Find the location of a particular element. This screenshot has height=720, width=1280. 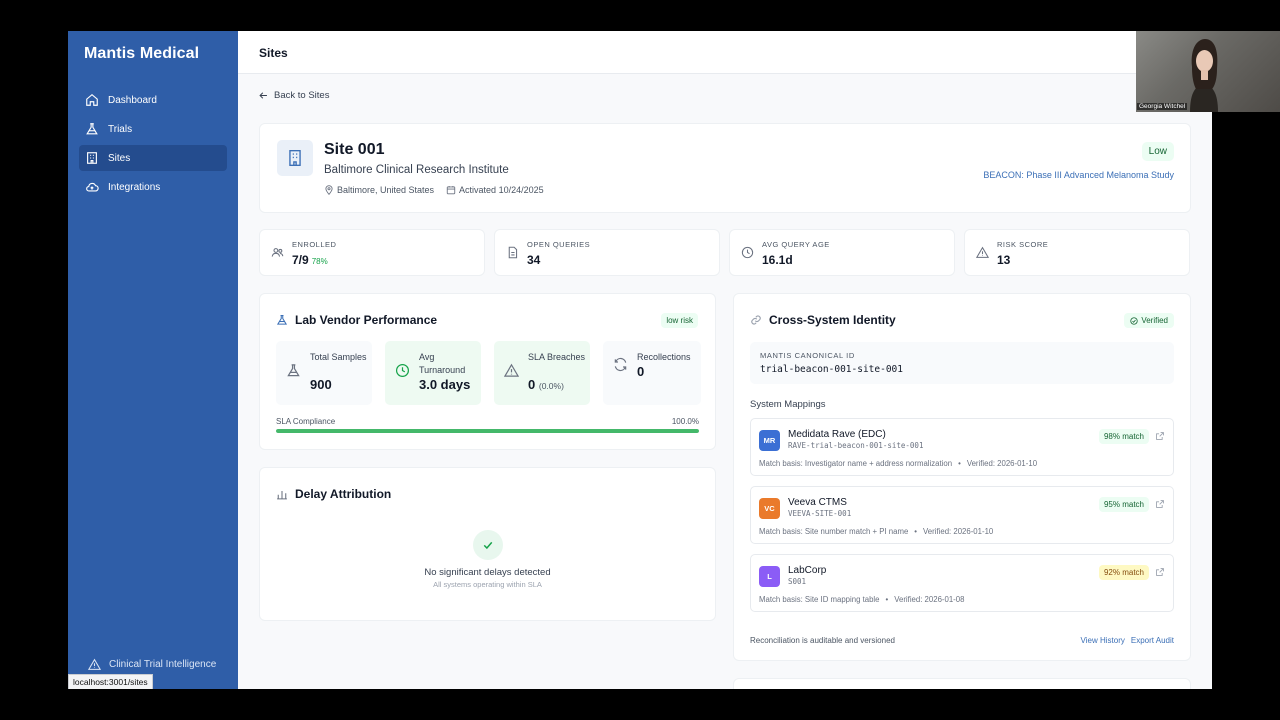

system-code: S001 is located at coordinates (797, 581).